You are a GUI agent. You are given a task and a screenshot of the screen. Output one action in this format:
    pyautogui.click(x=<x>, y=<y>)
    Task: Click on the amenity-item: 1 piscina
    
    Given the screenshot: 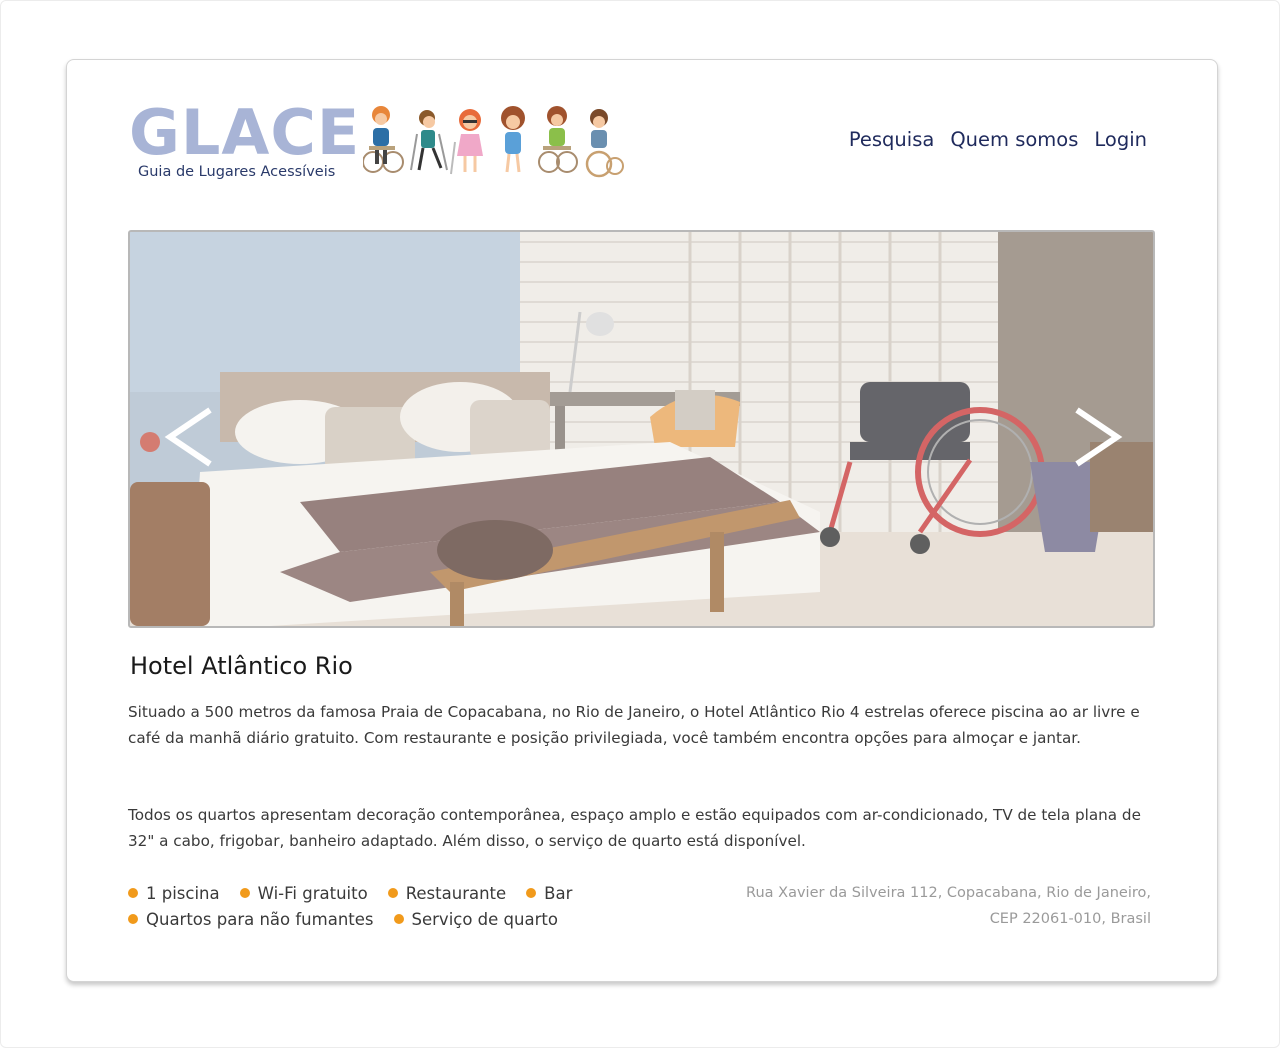 What is the action you would take?
    pyautogui.click(x=174, y=893)
    